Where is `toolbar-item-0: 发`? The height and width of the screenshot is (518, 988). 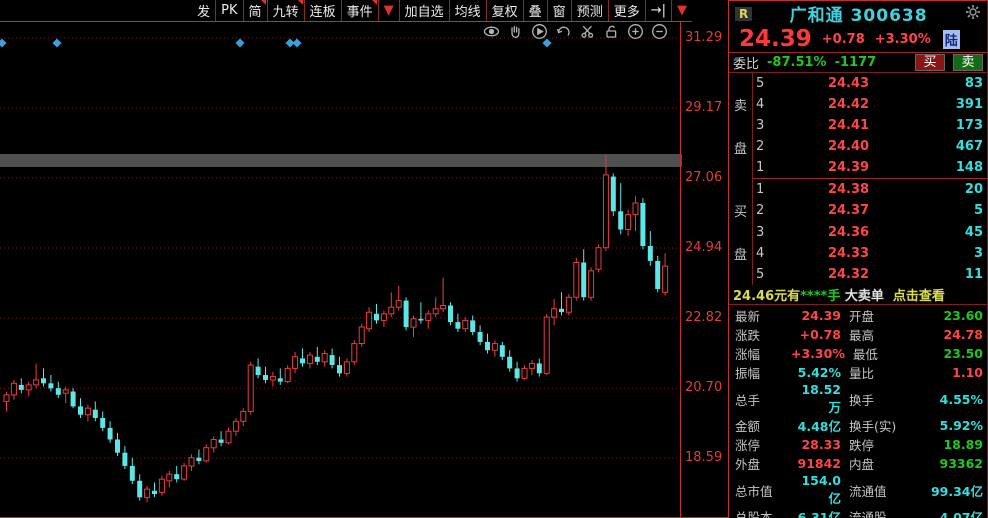
toolbar-item-0: 发 is located at coordinates (203, 10).